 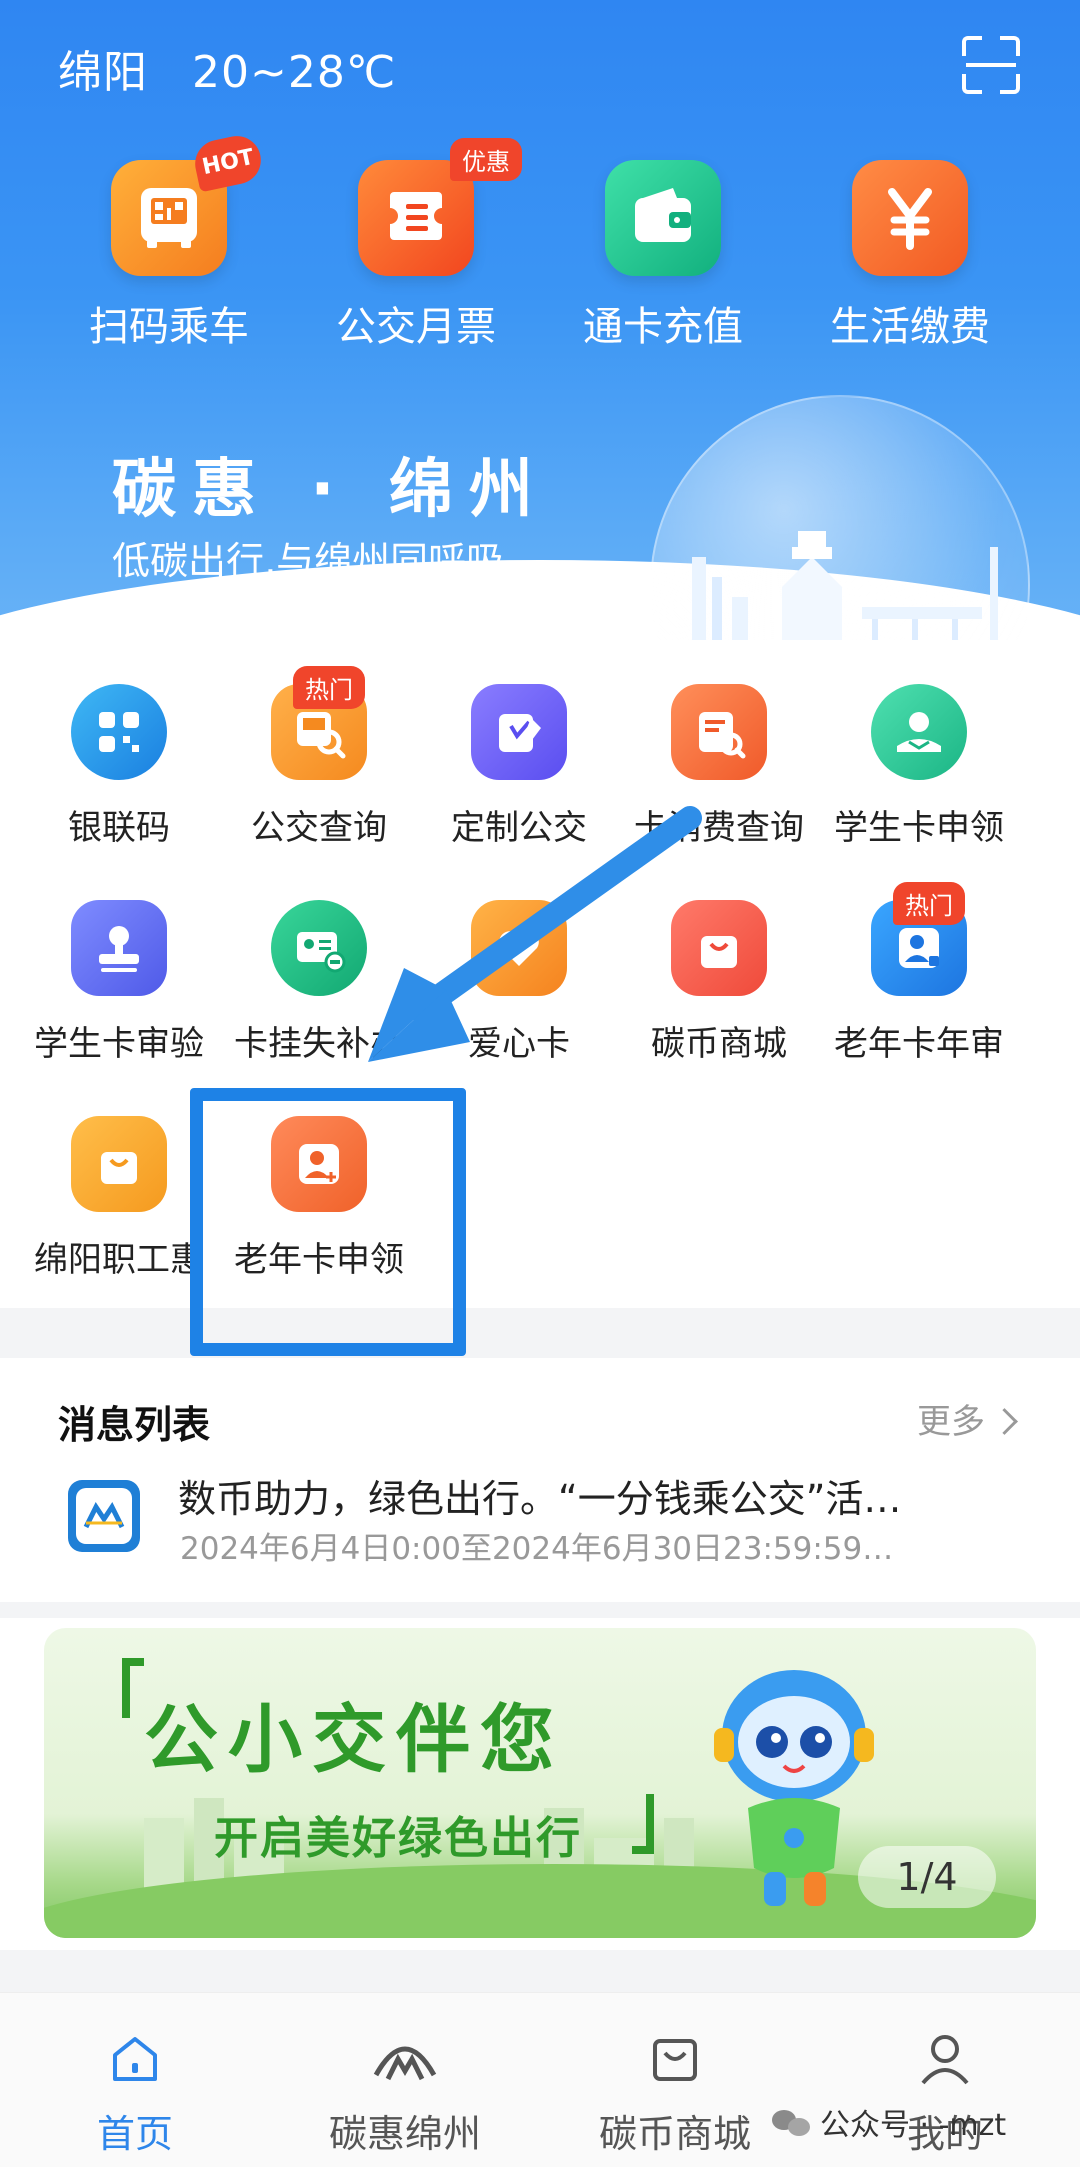 What do you see at coordinates (927, 1877) in the screenshot?
I see `carousel-pager: 1/4` at bounding box center [927, 1877].